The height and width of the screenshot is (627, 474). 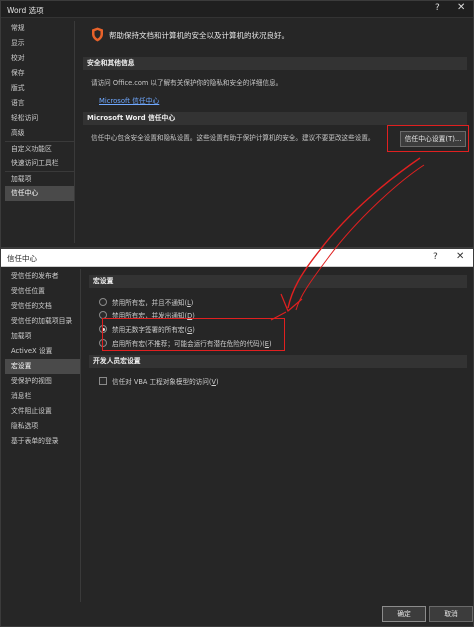 I want to click on window-title: Word 选项, so click(x=25, y=10).